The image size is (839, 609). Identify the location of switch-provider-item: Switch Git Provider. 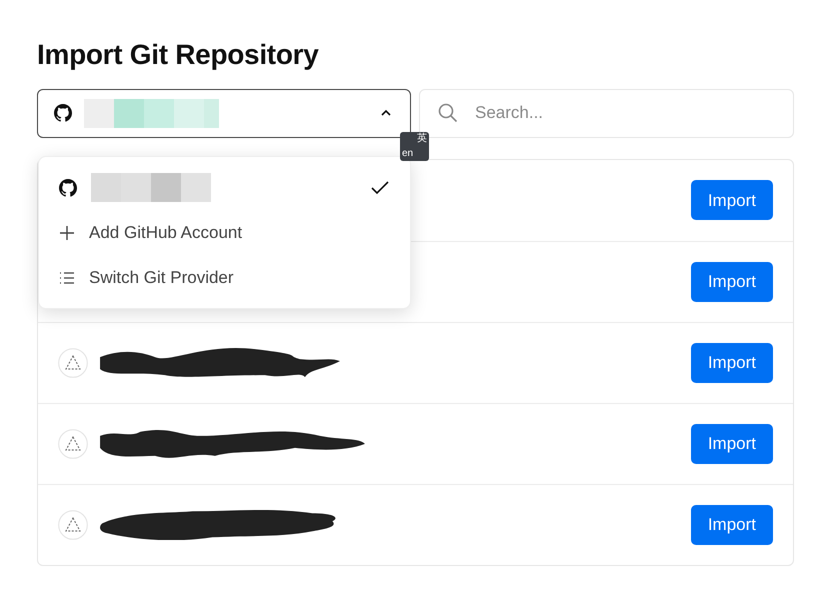
(224, 277).